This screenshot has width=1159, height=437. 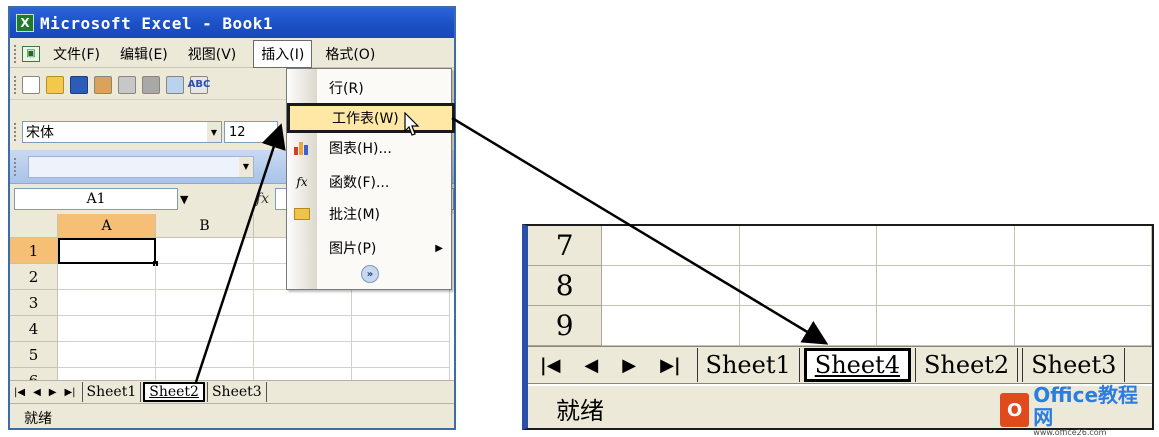 What do you see at coordinates (565, 326) in the screenshot?
I see `row-header-9: 9` at bounding box center [565, 326].